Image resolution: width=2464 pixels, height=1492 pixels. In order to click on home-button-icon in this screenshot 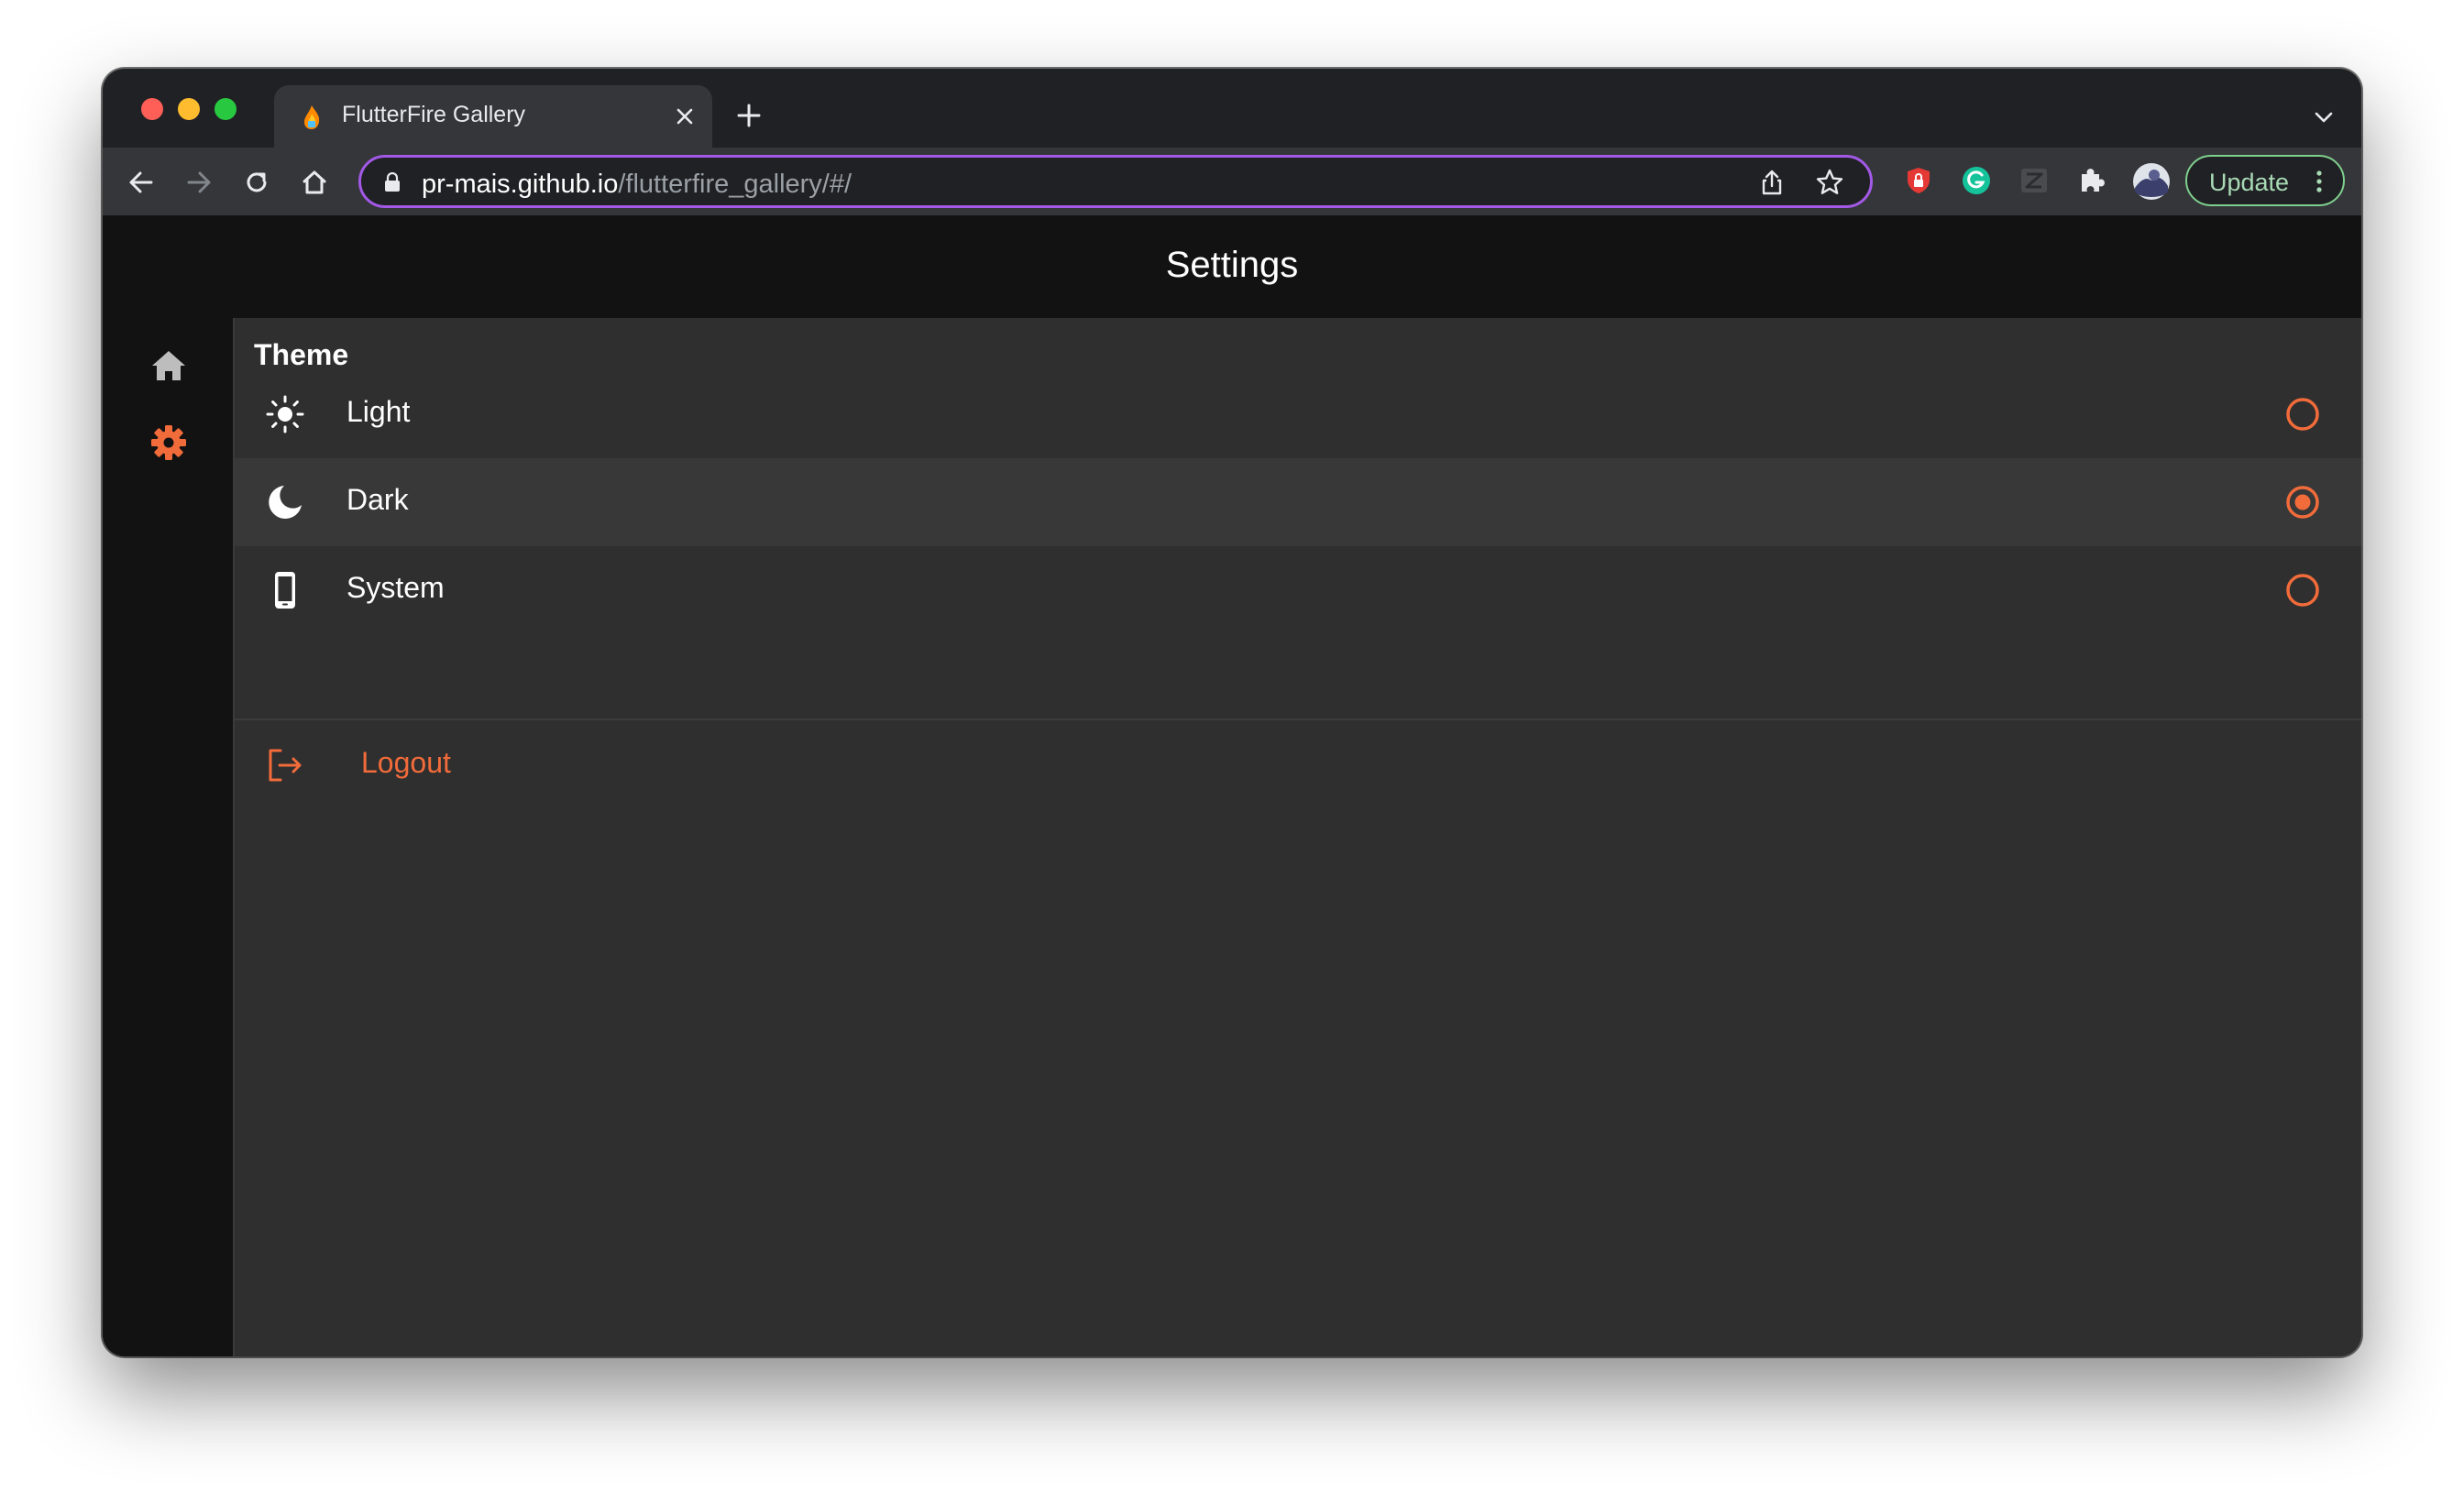, I will do `click(314, 182)`.